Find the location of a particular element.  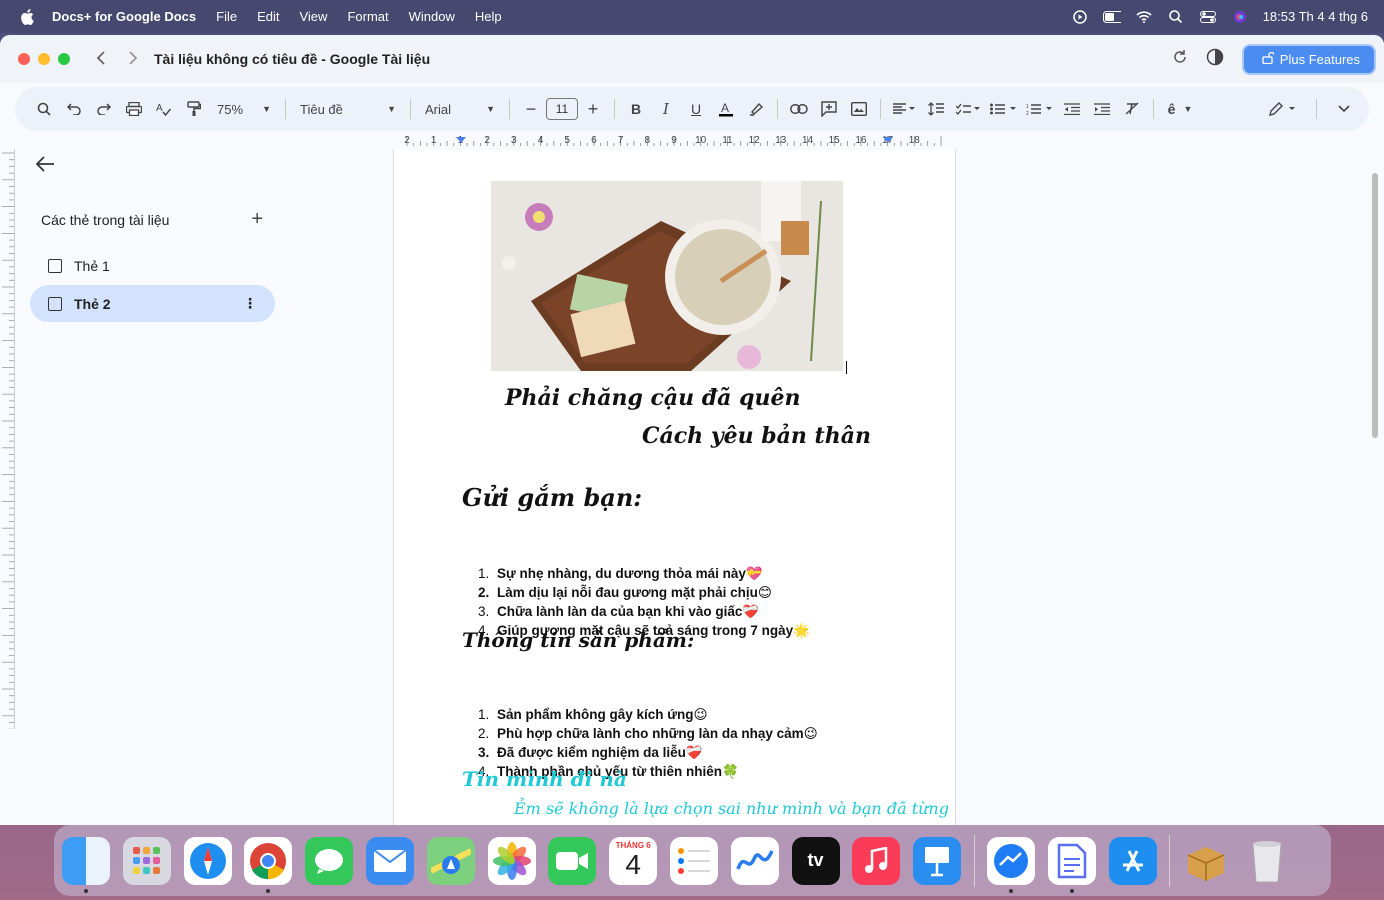

freeform-icon is located at coordinates (754, 860).